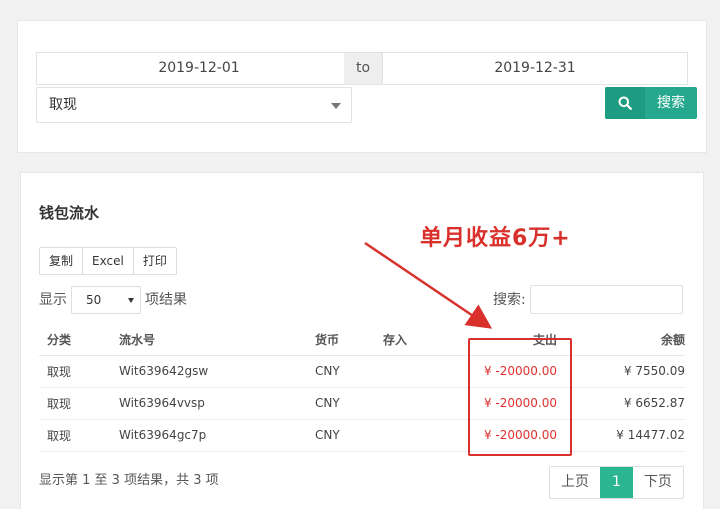  What do you see at coordinates (199, 68) in the screenshot?
I see `start-date-input: 2019-12-01` at bounding box center [199, 68].